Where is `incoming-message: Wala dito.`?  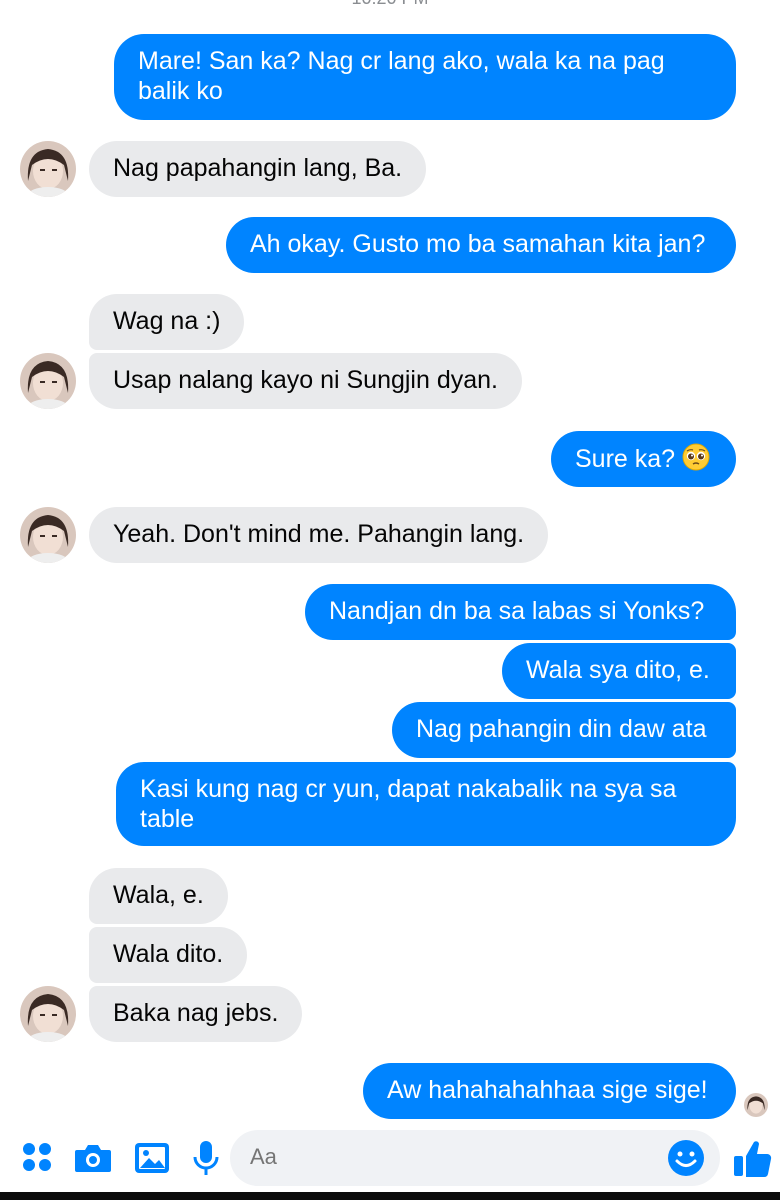
incoming-message: Wala dito. is located at coordinates (168, 955).